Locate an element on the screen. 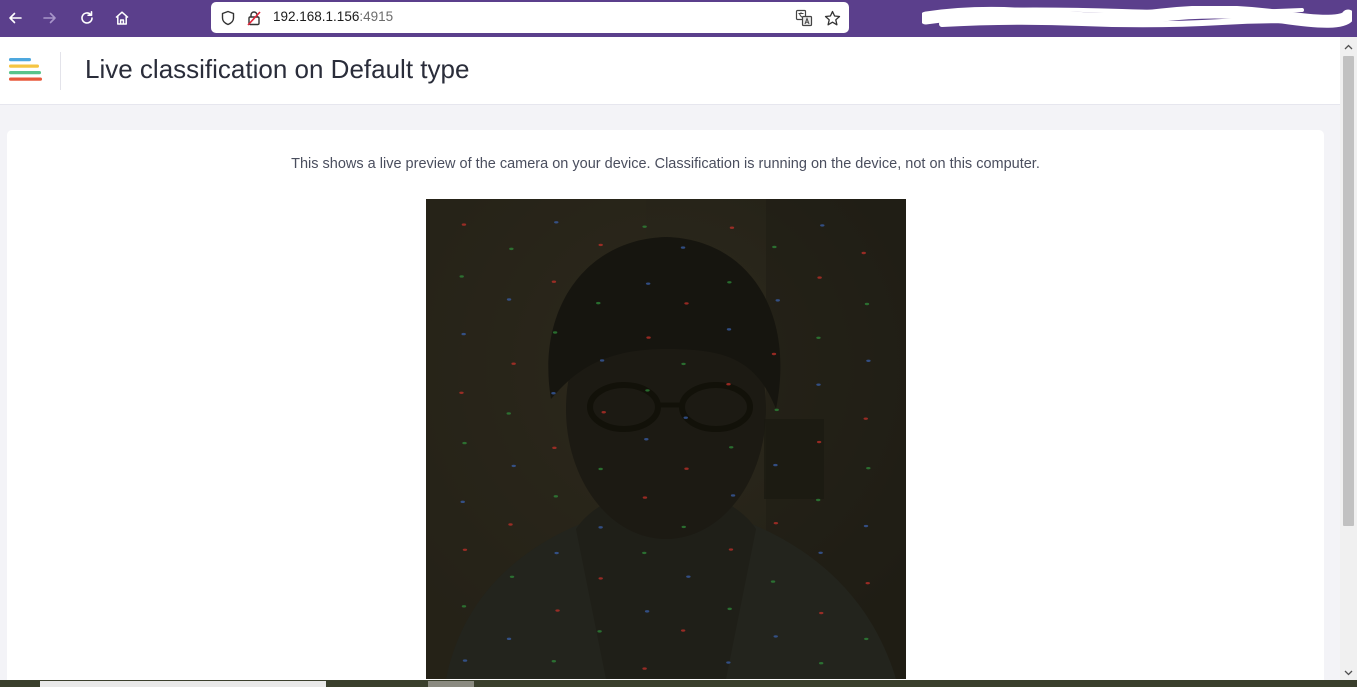  scroll-up-icon is located at coordinates (1348, 46).